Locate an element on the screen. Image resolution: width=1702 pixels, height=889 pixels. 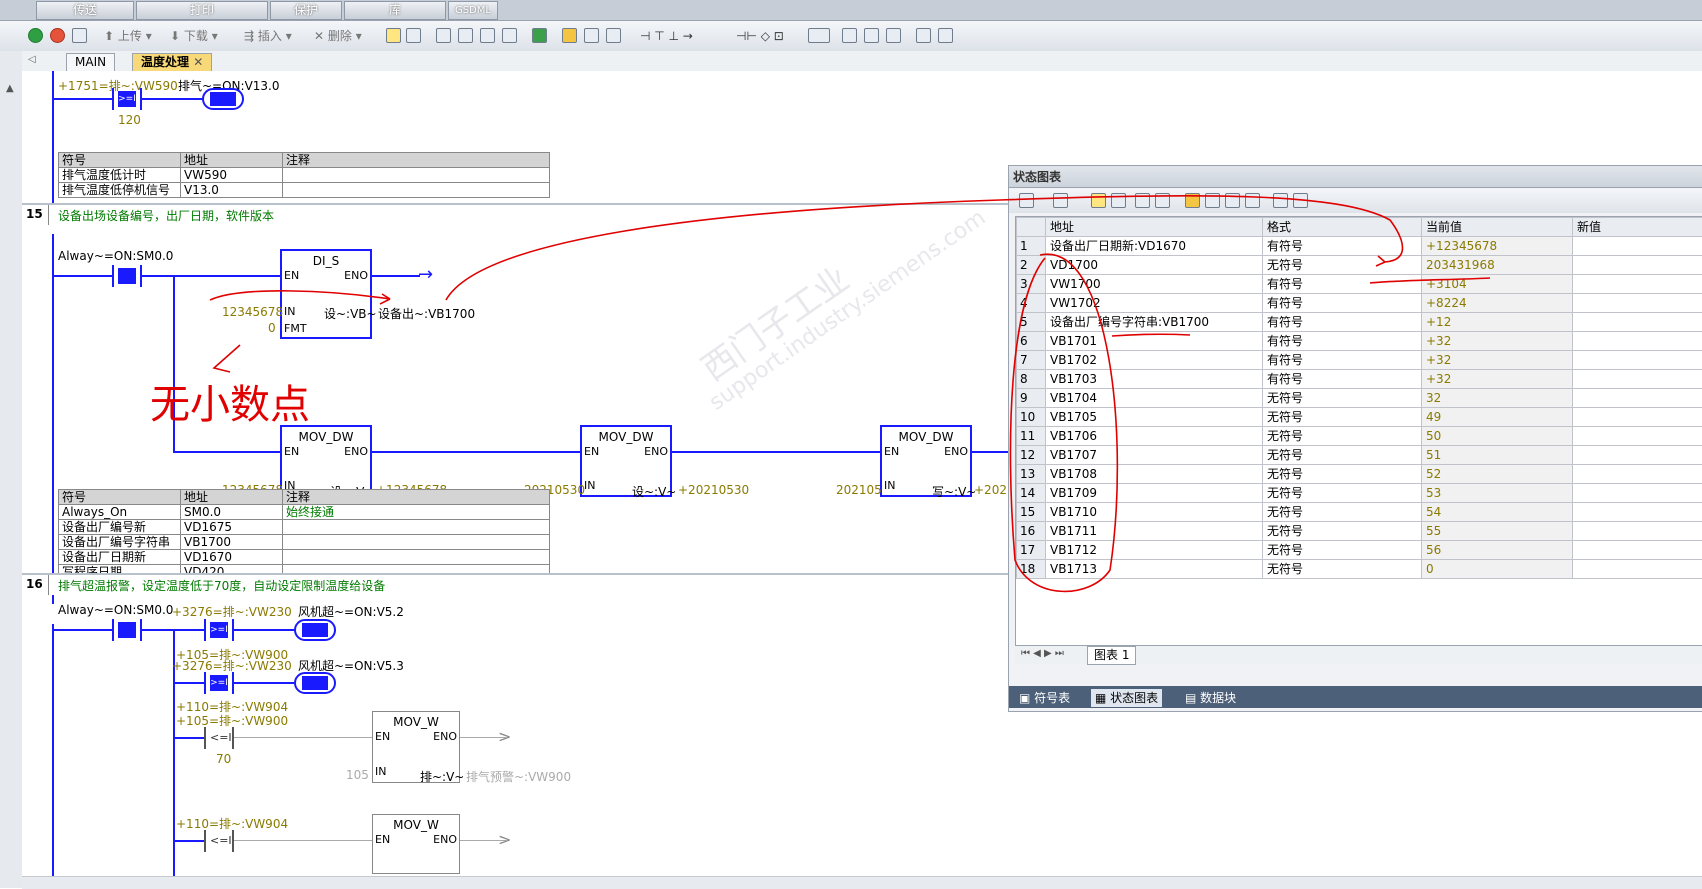
current-value-header: 当前值 is located at coordinates (1497, 227).